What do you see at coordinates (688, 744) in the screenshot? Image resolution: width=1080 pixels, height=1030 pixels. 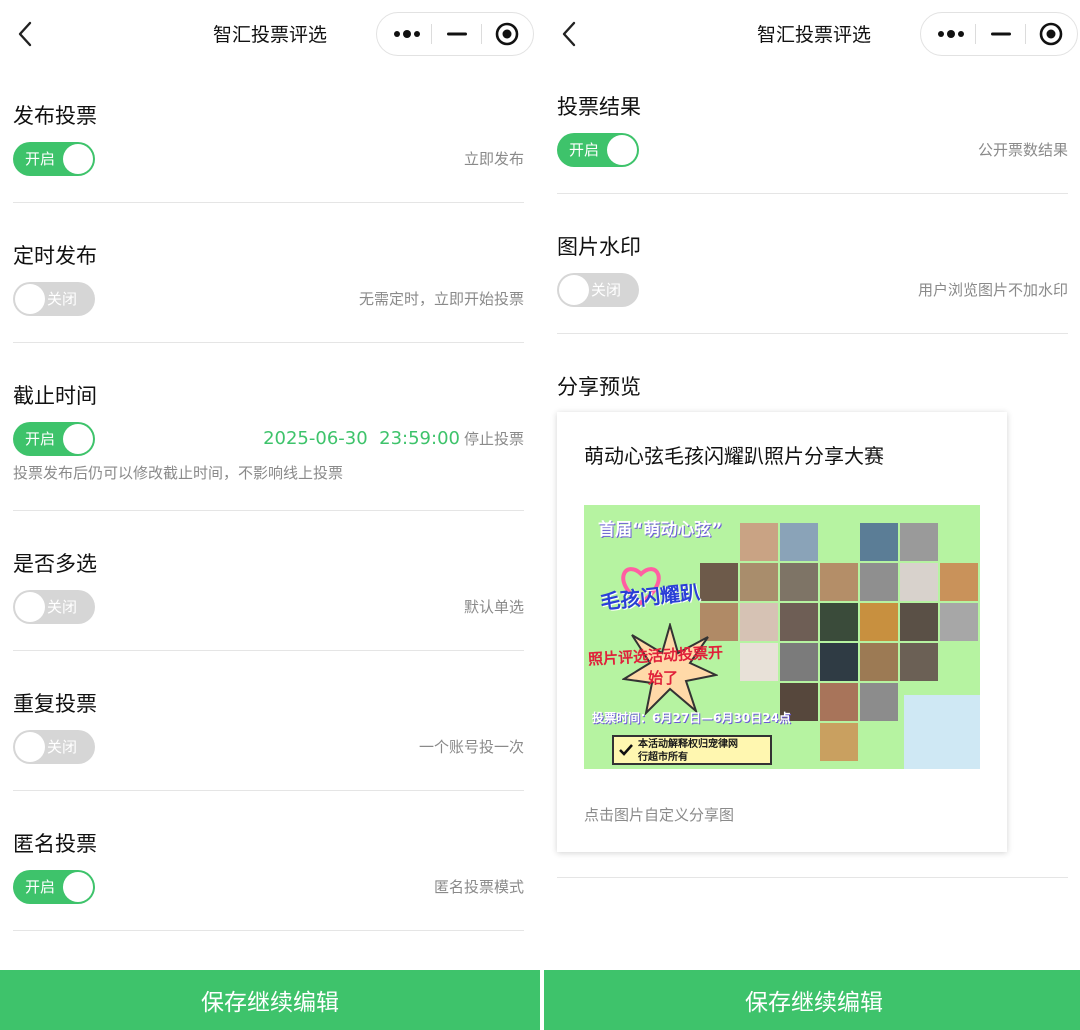 I see `poster-notice-line: 本活动解释权归宠律网` at bounding box center [688, 744].